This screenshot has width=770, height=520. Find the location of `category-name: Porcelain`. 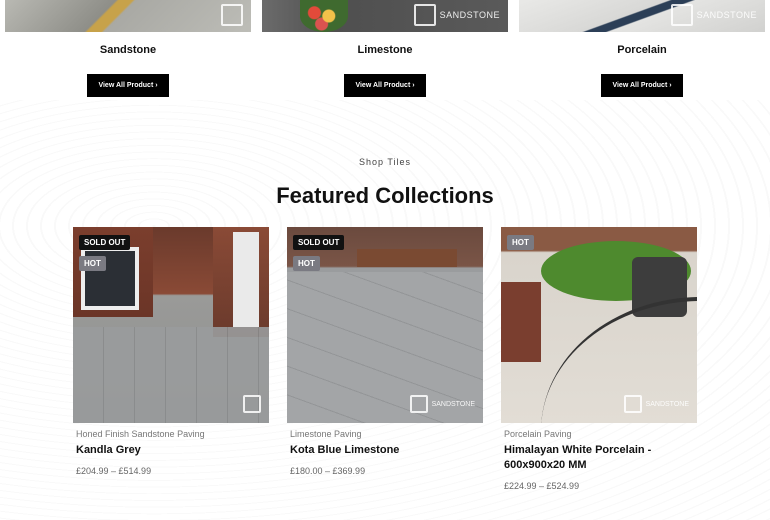

category-name: Porcelain is located at coordinates (642, 50).